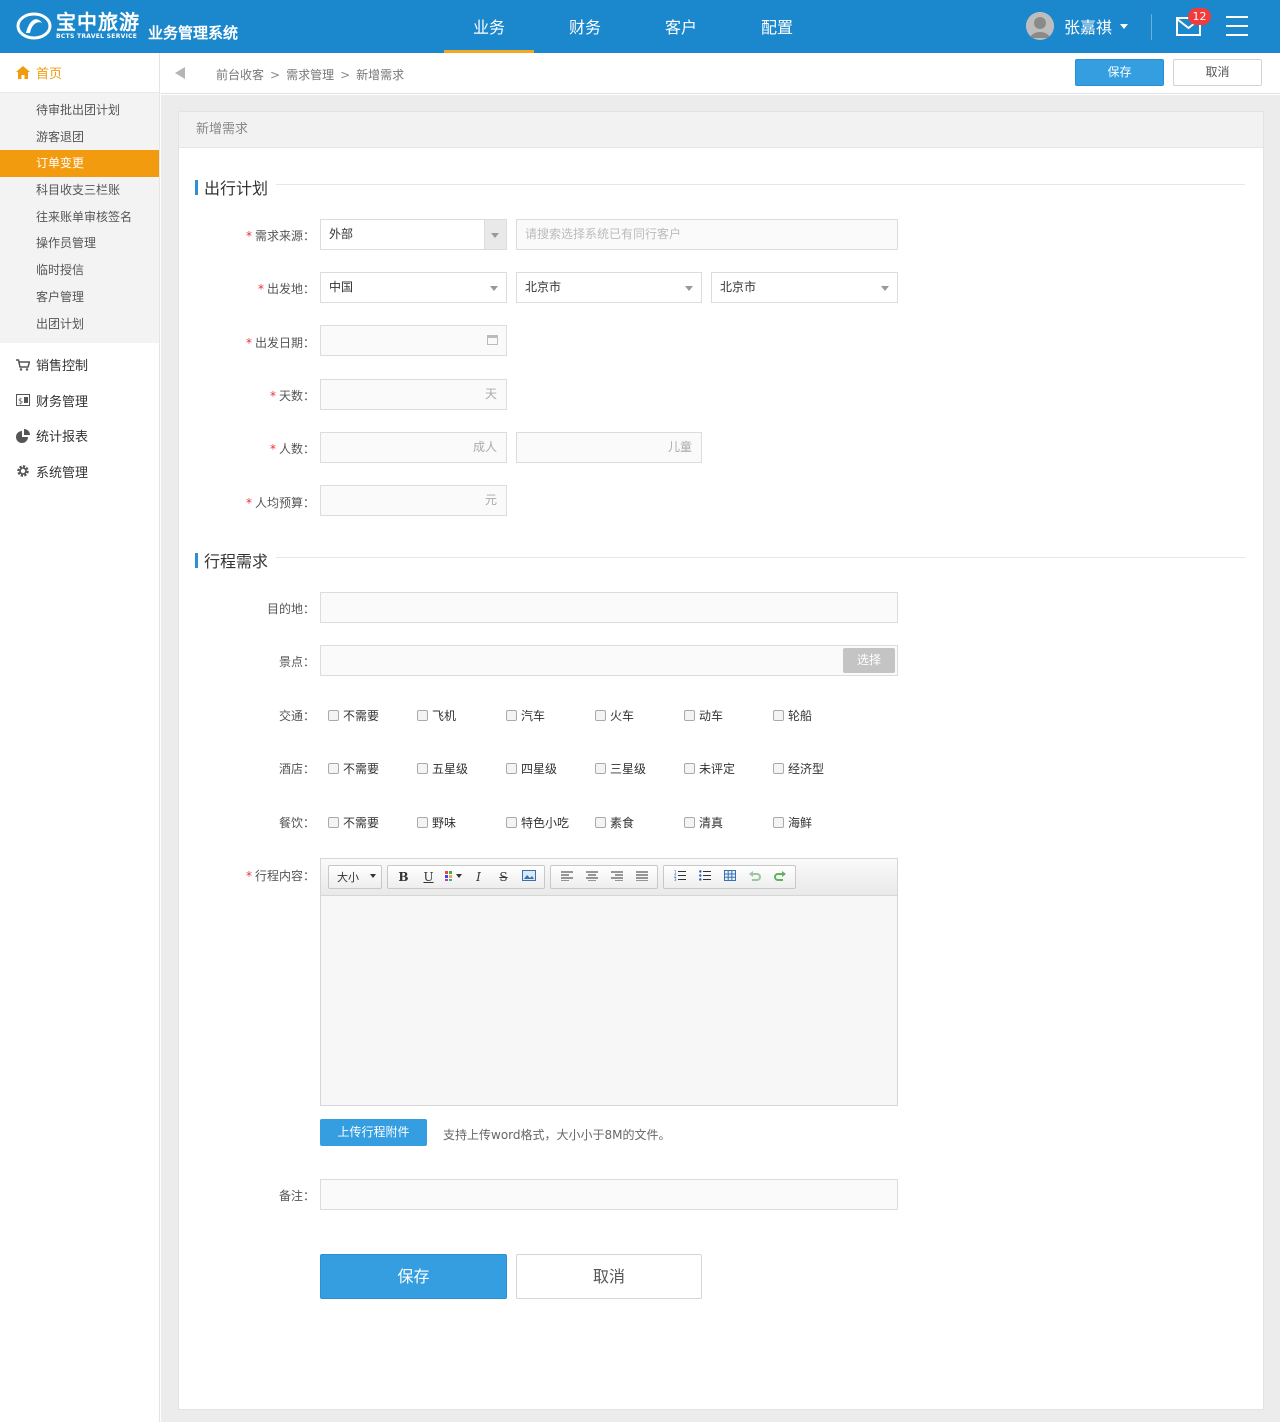 Image resolution: width=1280 pixels, height=1422 pixels. I want to click on sidebar-item-home: 首页, so click(79, 73).